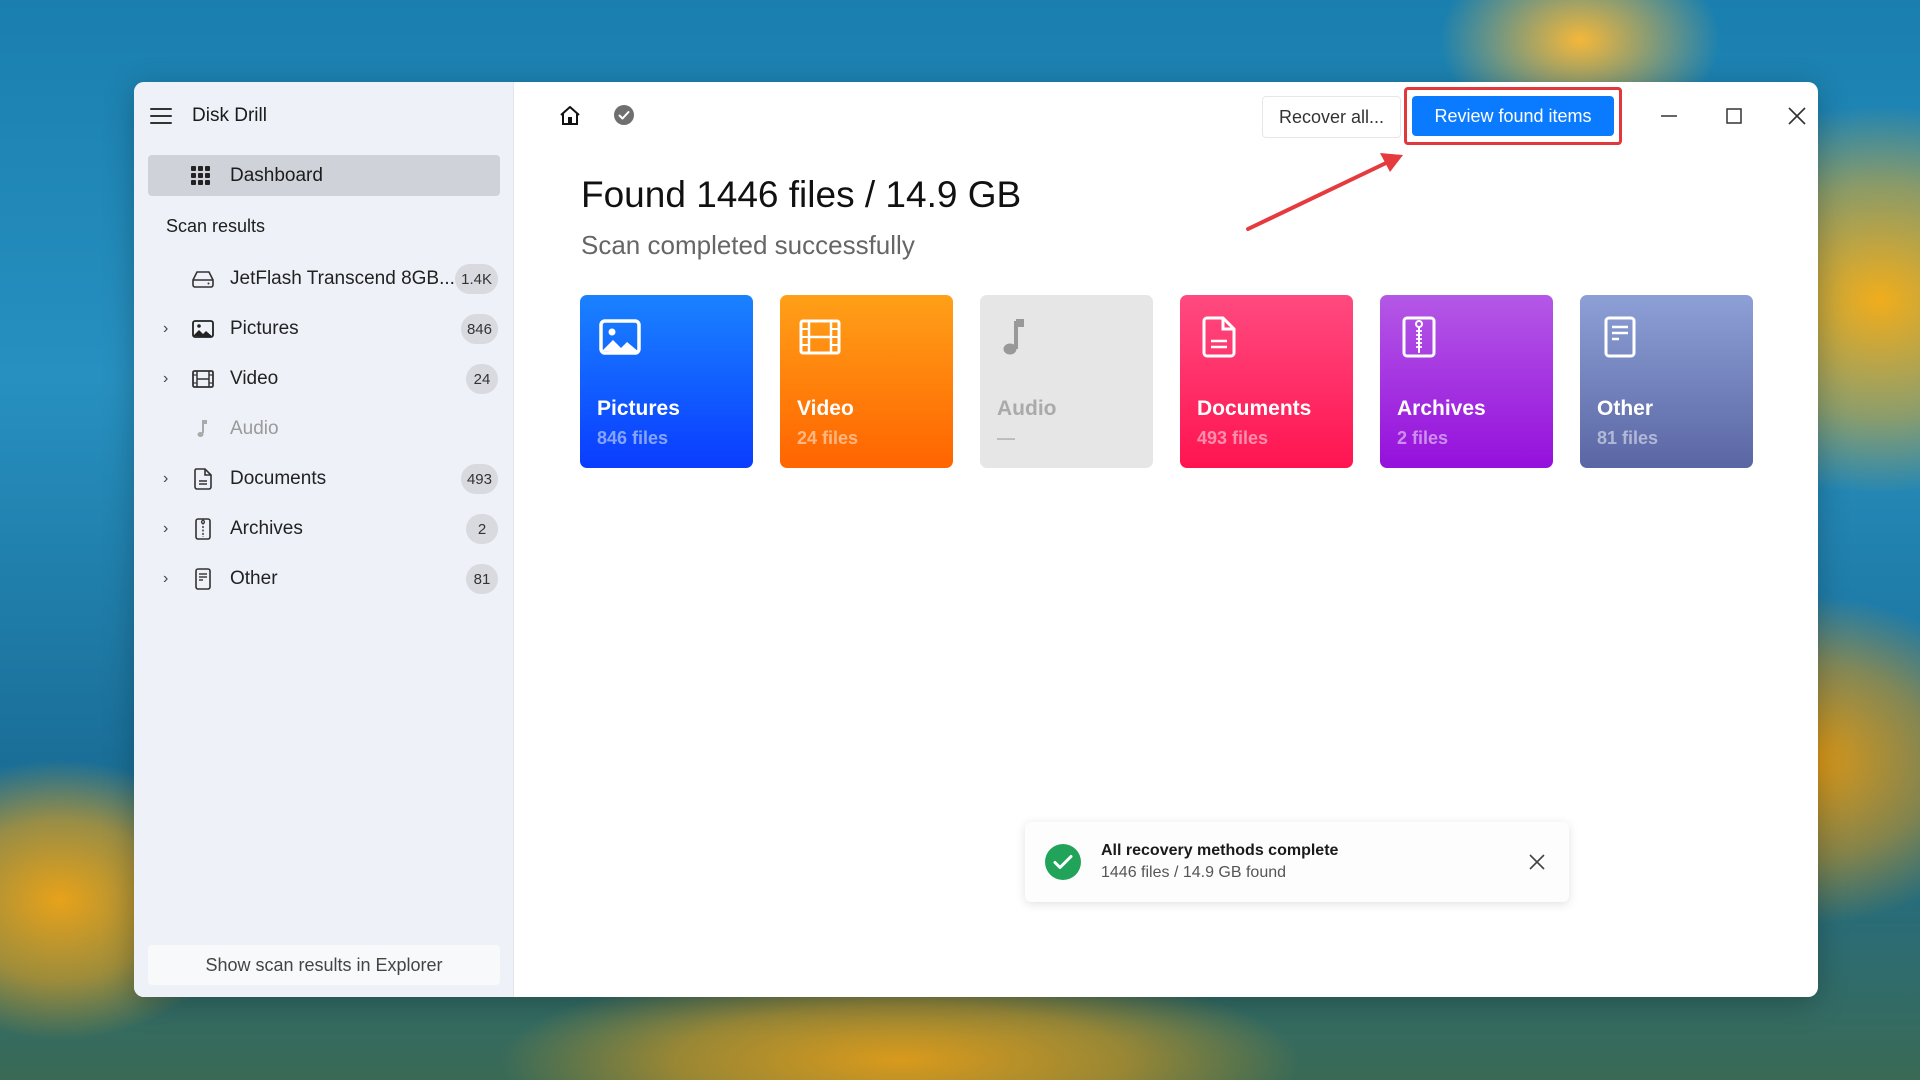 The height and width of the screenshot is (1080, 1920). What do you see at coordinates (216, 226) in the screenshot?
I see `section-title-scan-results: Scan results` at bounding box center [216, 226].